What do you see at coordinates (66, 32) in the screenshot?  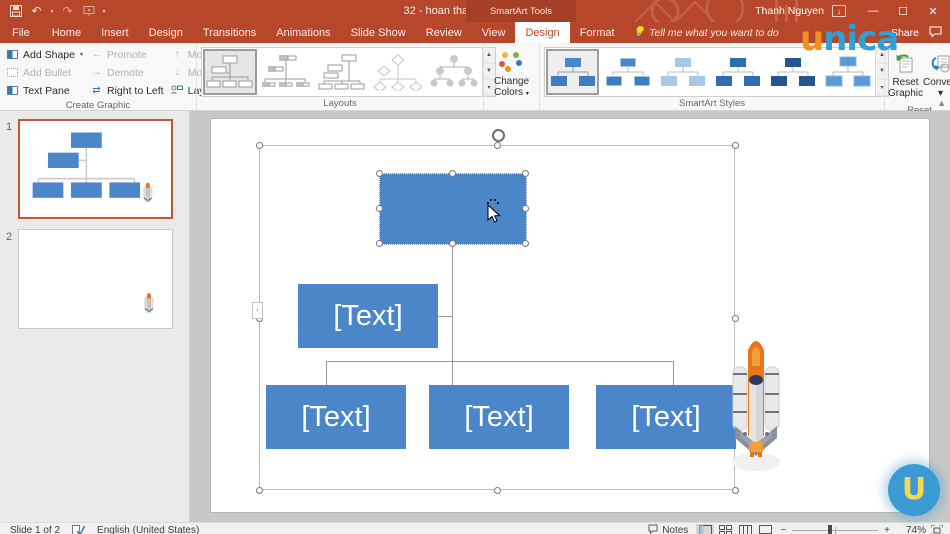 I see `tab-home: Home` at bounding box center [66, 32].